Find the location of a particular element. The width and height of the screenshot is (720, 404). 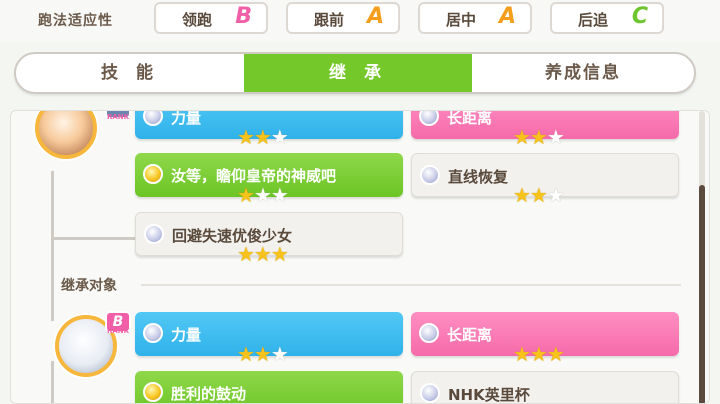

aptitude-name: 后追 is located at coordinates (593, 20).